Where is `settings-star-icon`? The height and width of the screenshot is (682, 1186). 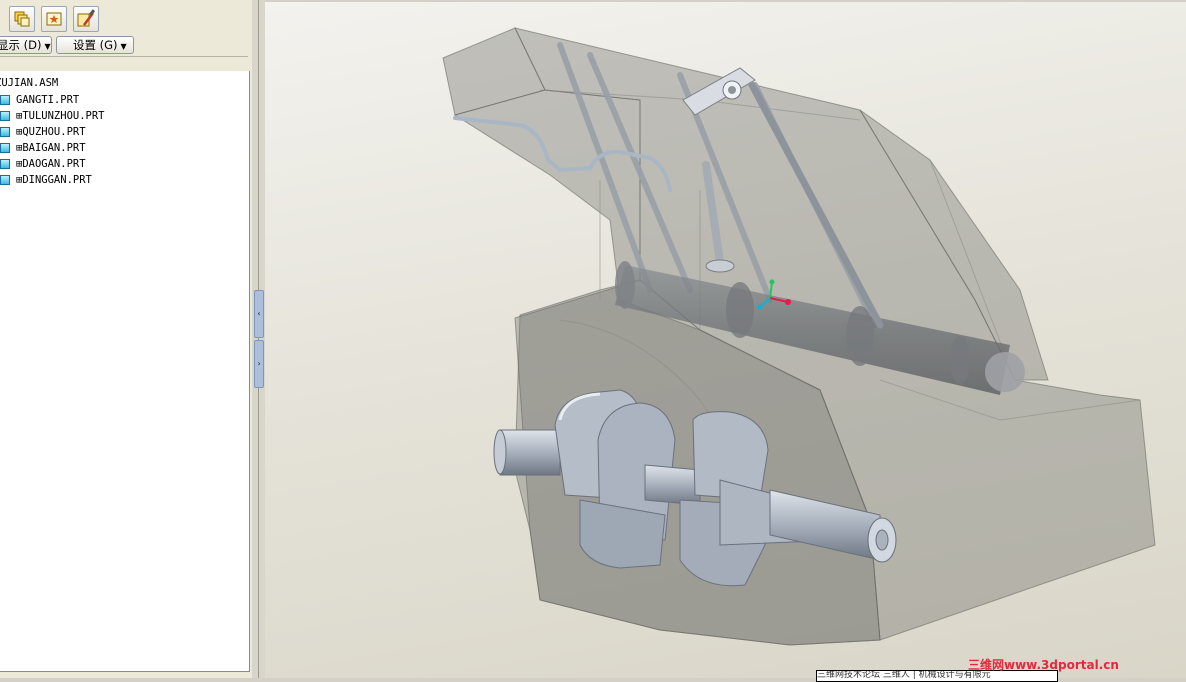 settings-star-icon is located at coordinates (54, 19).